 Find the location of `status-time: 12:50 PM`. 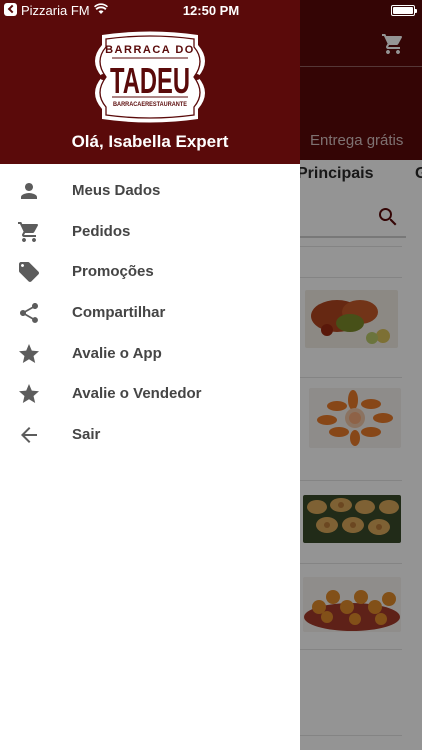

status-time: 12:50 PM is located at coordinates (211, 10).